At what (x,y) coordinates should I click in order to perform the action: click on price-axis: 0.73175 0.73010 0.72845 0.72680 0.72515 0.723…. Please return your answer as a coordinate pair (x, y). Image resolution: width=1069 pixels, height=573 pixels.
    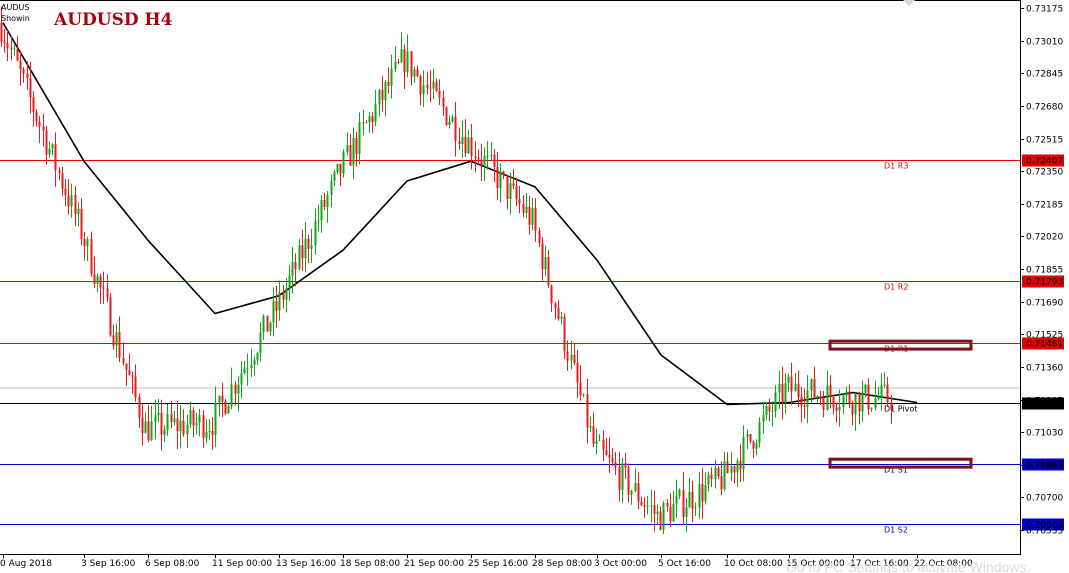
    Looking at the image, I should click on (1041, 271).